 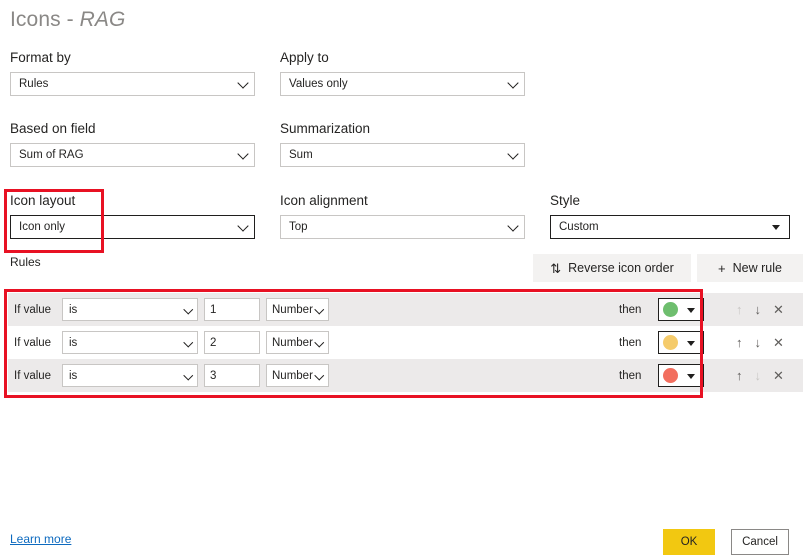 I want to click on label-icon-layout: Icon layout, so click(x=43, y=200).